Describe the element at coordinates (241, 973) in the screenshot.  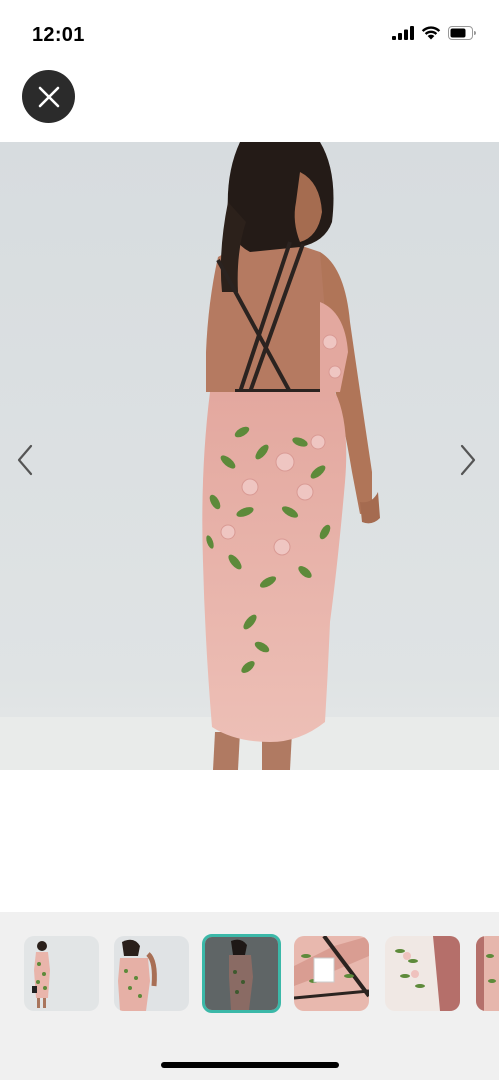
I see `thumbnail-3-selected` at that location.